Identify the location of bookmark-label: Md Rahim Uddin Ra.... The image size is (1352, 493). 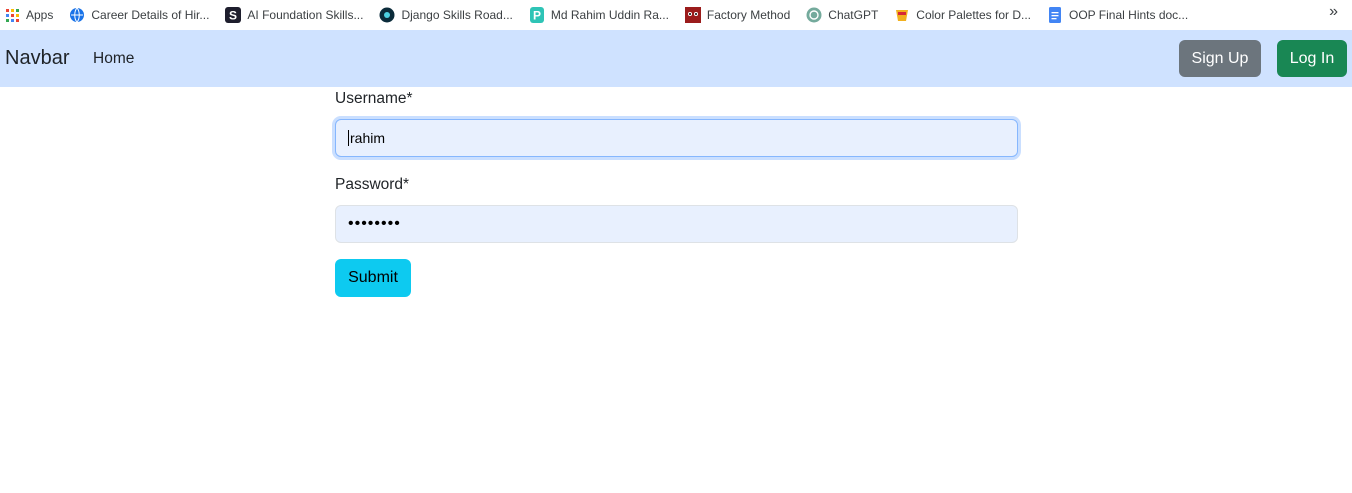
(609, 15).